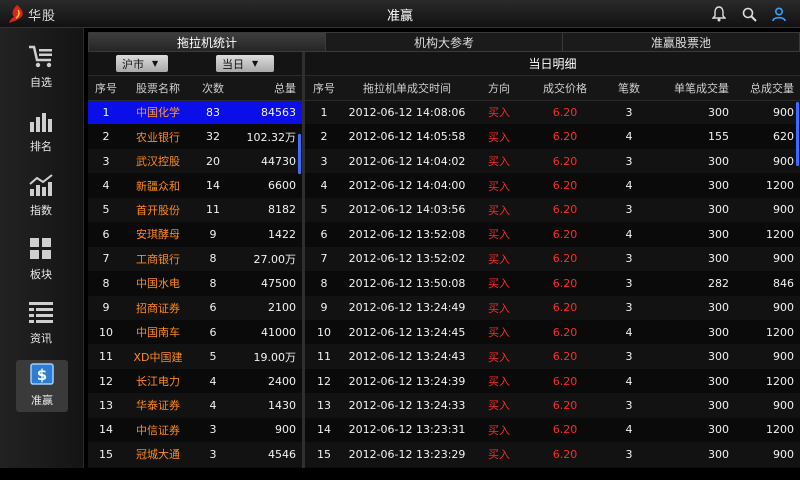 The width and height of the screenshot is (800, 480). What do you see at coordinates (142, 63) in the screenshot?
I see `market-select: 沪市 ▼` at bounding box center [142, 63].